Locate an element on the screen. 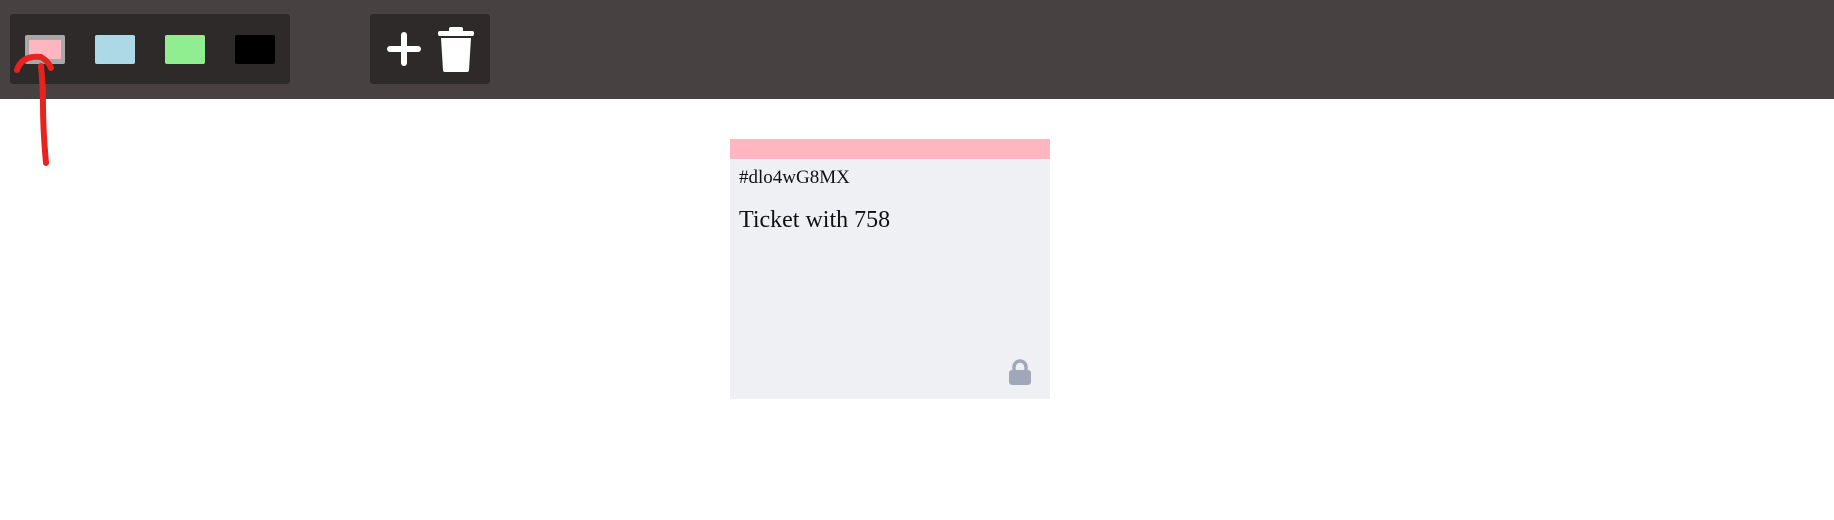 Image resolution: width=1834 pixels, height=520 pixels. ticket-actions-group is located at coordinates (430, 49).